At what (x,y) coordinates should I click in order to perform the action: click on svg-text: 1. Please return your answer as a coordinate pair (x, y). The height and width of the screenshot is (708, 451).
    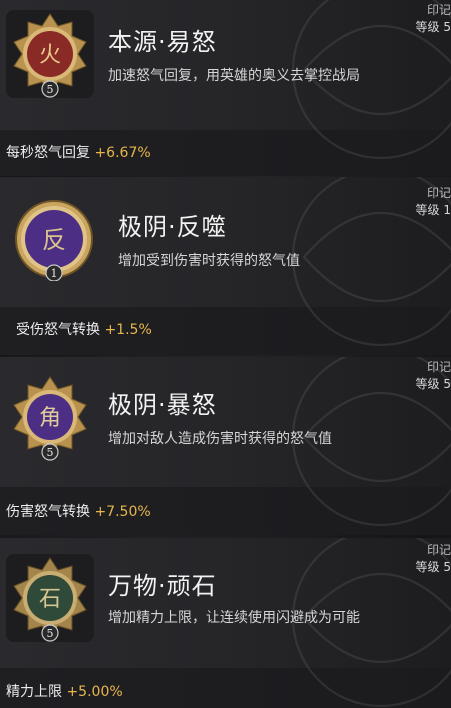
    Looking at the image, I should click on (54, 273).